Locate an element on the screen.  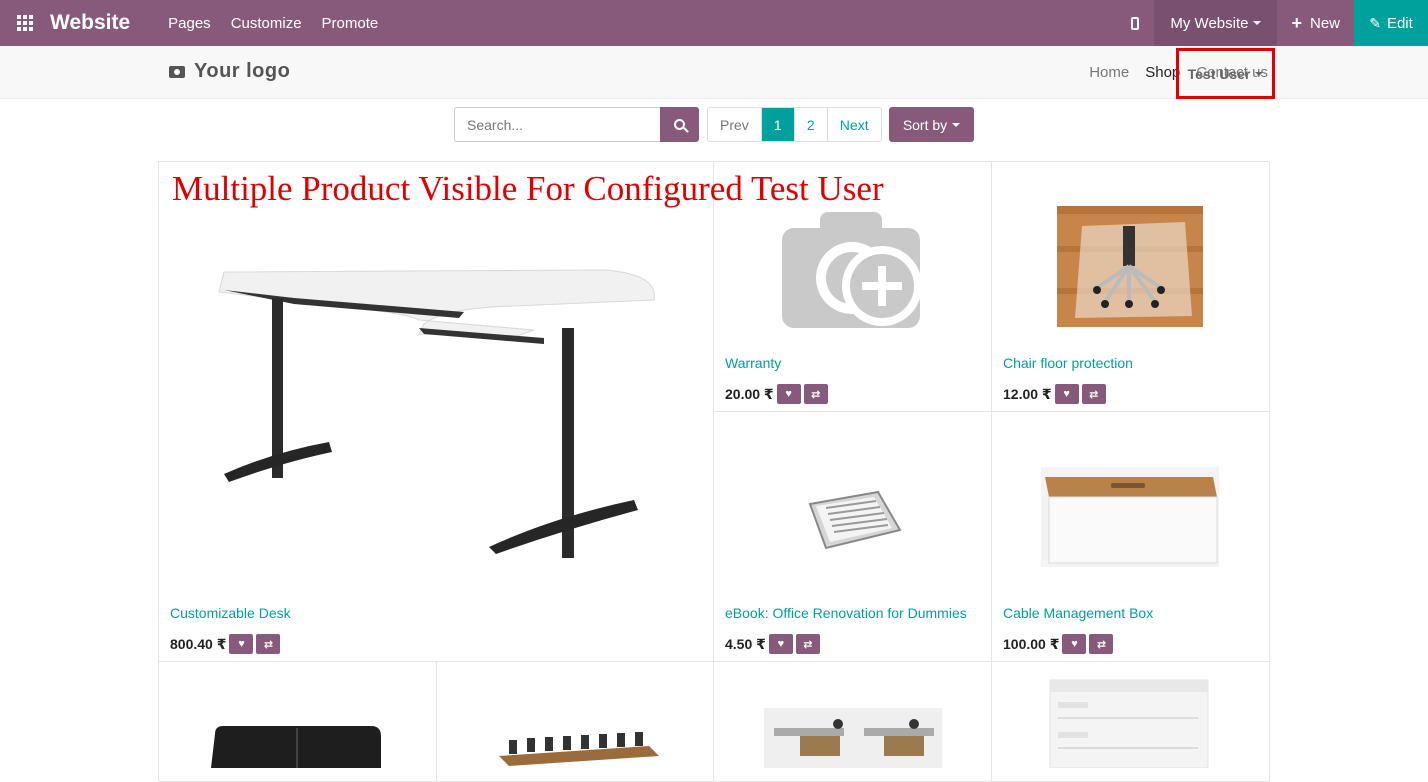
product-name: Chair floor protection is located at coordinates (1068, 363).